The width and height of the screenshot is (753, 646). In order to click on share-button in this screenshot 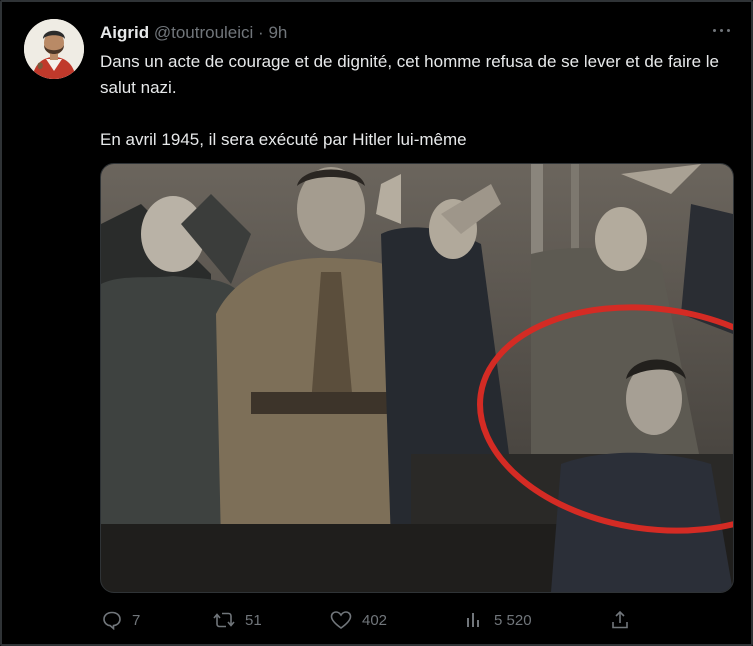, I will do `click(620, 620)`.